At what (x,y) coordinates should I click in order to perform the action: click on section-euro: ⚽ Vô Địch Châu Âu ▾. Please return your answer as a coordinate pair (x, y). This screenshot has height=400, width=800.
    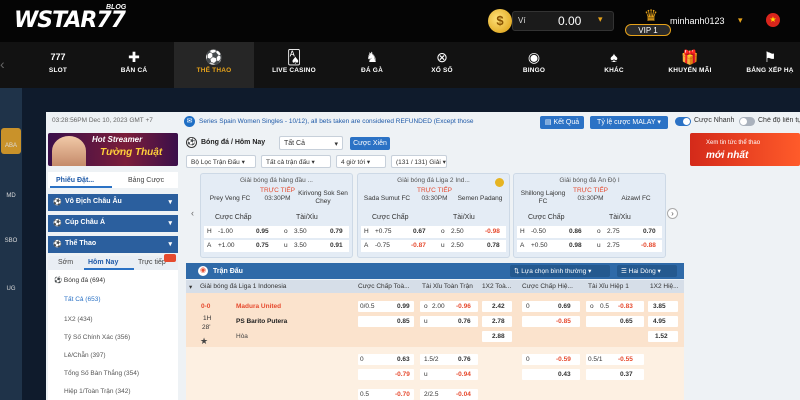
    Looking at the image, I should click on (113, 202).